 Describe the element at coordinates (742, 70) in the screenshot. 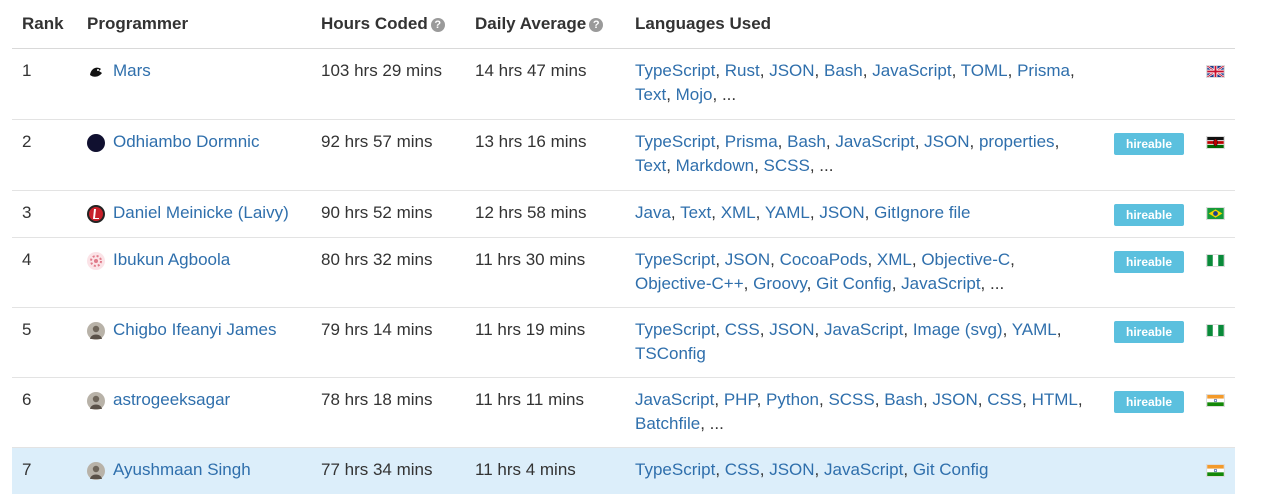

I see `language-link: Rust` at that location.